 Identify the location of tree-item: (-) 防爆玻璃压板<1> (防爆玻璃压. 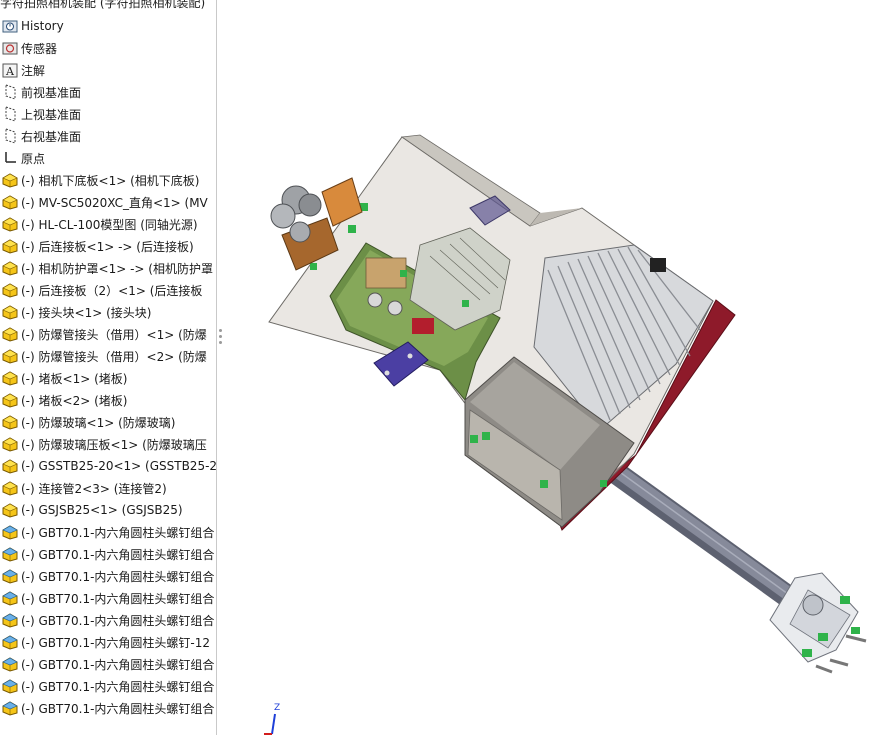
(108, 444).